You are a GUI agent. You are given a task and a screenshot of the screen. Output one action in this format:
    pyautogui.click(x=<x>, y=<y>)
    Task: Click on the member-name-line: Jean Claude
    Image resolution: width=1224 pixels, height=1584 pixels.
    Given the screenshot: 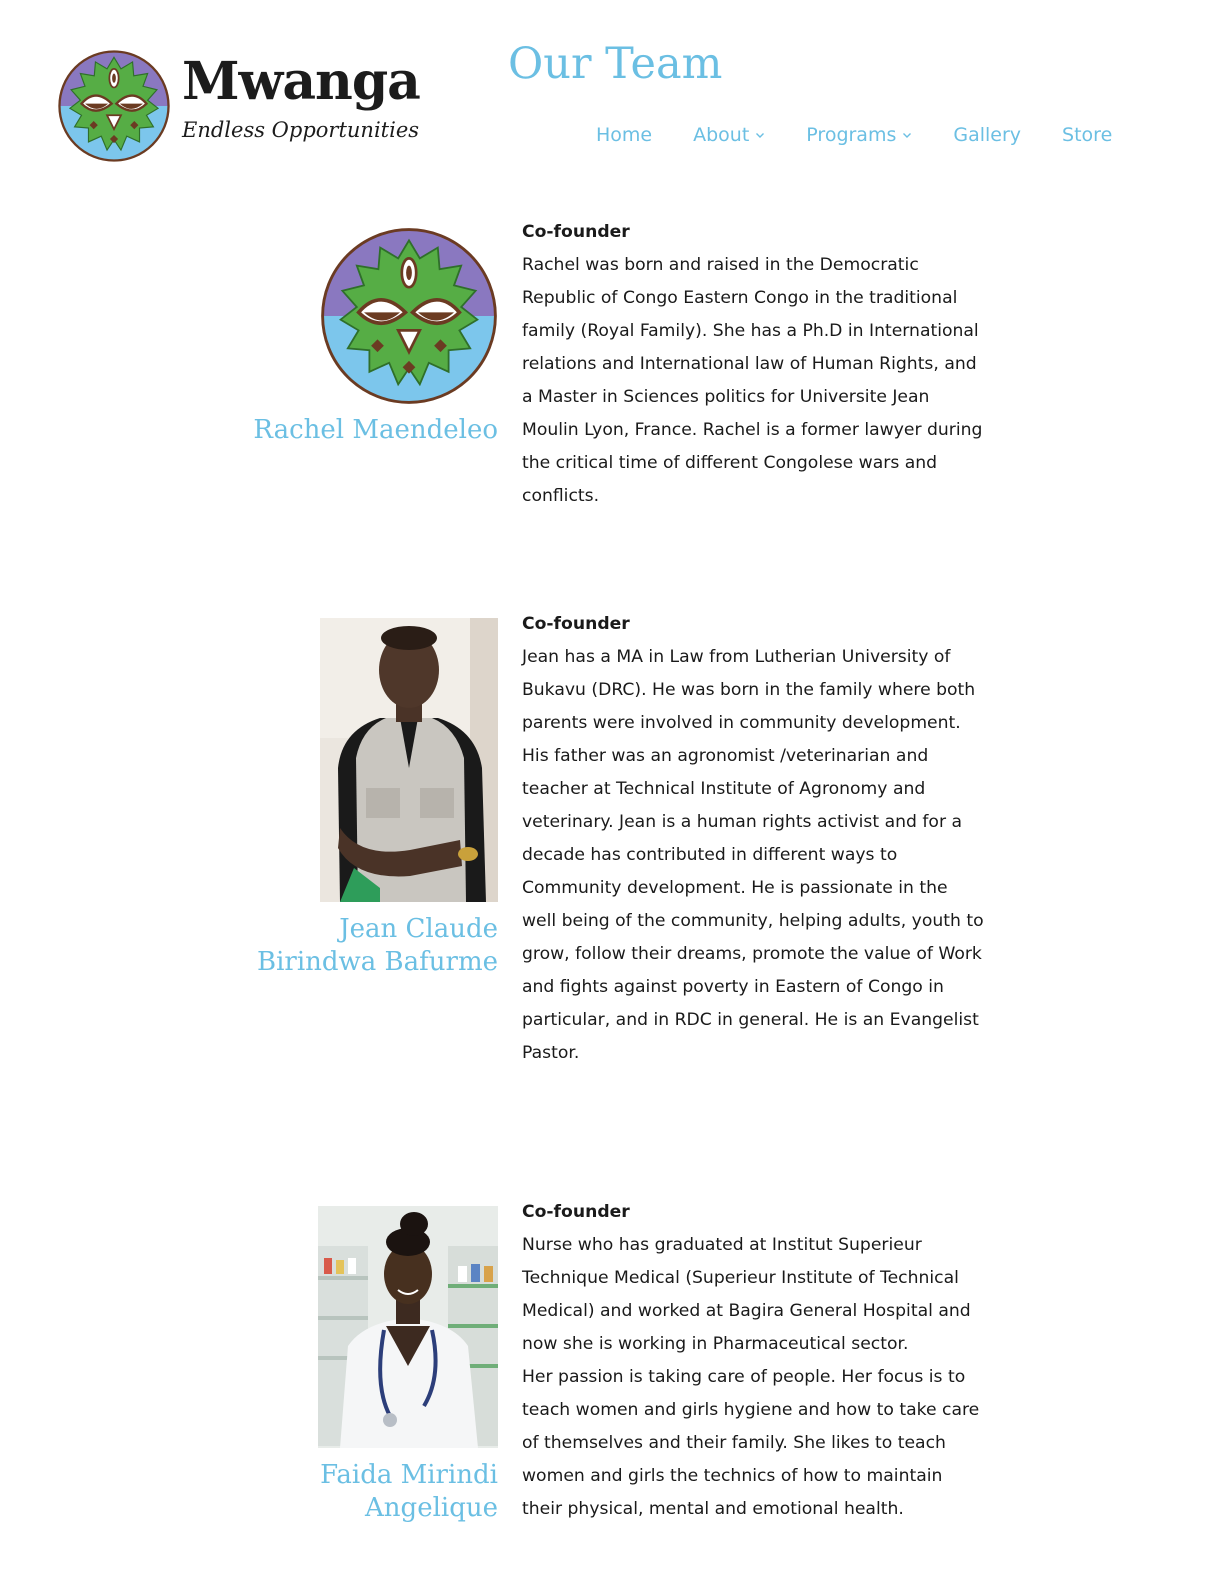 What is the action you would take?
    pyautogui.click(x=418, y=929)
    